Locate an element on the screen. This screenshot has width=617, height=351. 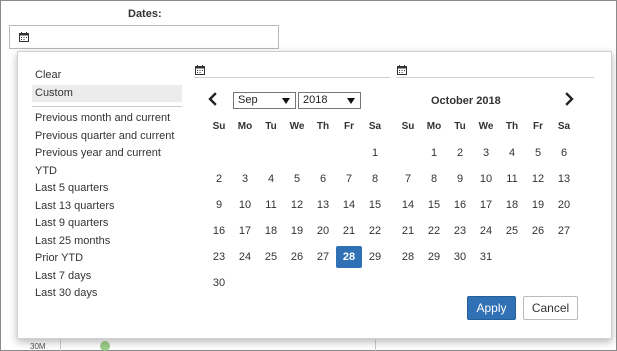
week-row: 23 24 25 26 27 28 29 is located at coordinates (297, 257).